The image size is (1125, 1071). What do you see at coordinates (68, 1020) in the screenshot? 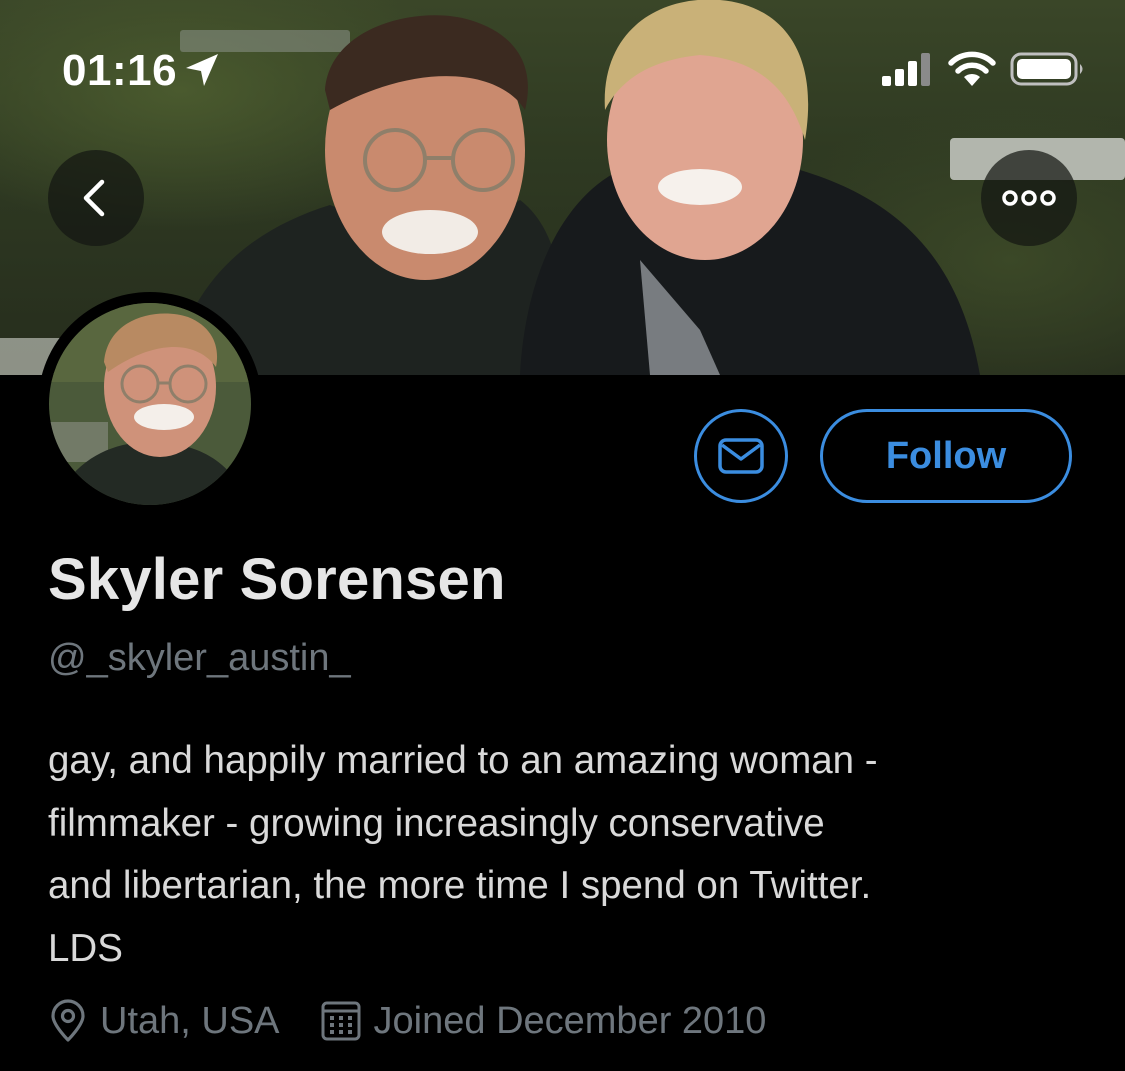
I see `location-pin-icon` at bounding box center [68, 1020].